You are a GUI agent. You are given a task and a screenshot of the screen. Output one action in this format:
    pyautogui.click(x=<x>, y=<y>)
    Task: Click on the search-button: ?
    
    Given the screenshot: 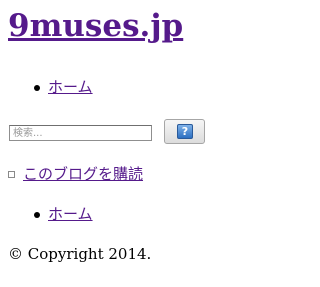 What is the action you would take?
    pyautogui.click(x=184, y=131)
    